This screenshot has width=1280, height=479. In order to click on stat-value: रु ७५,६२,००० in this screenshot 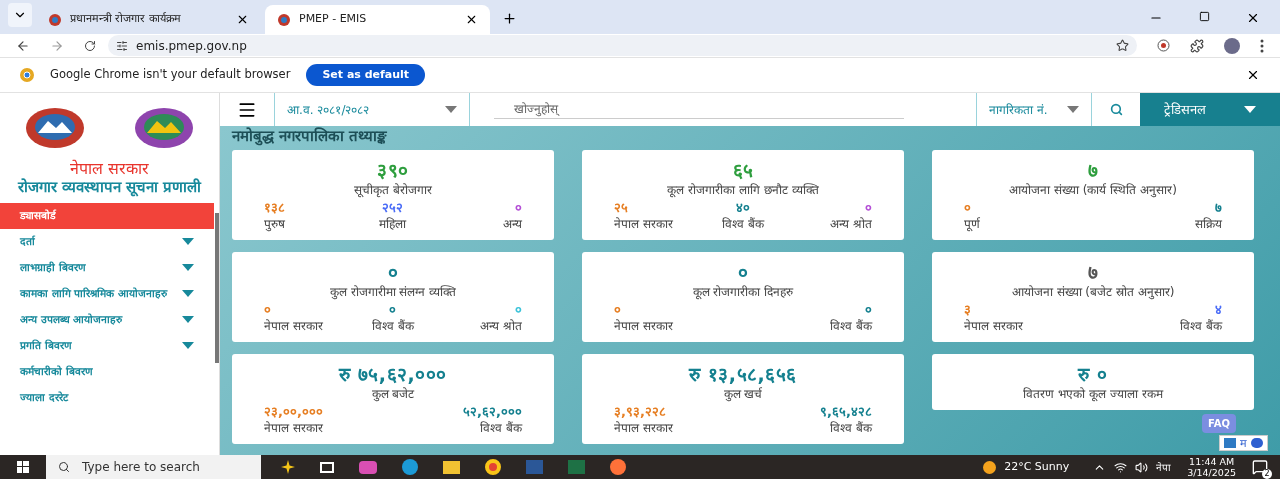, I will do `click(393, 374)`.